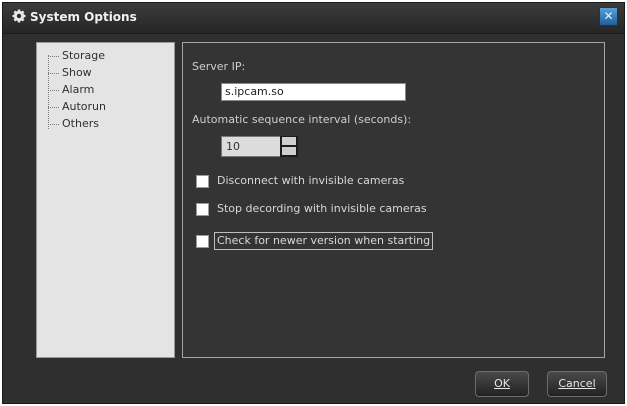 Image resolution: width=627 pixels, height=406 pixels. Describe the element at coordinates (302, 119) in the screenshot. I see `sequence-interval-label: Automatic sequence interval (seconds):` at that location.